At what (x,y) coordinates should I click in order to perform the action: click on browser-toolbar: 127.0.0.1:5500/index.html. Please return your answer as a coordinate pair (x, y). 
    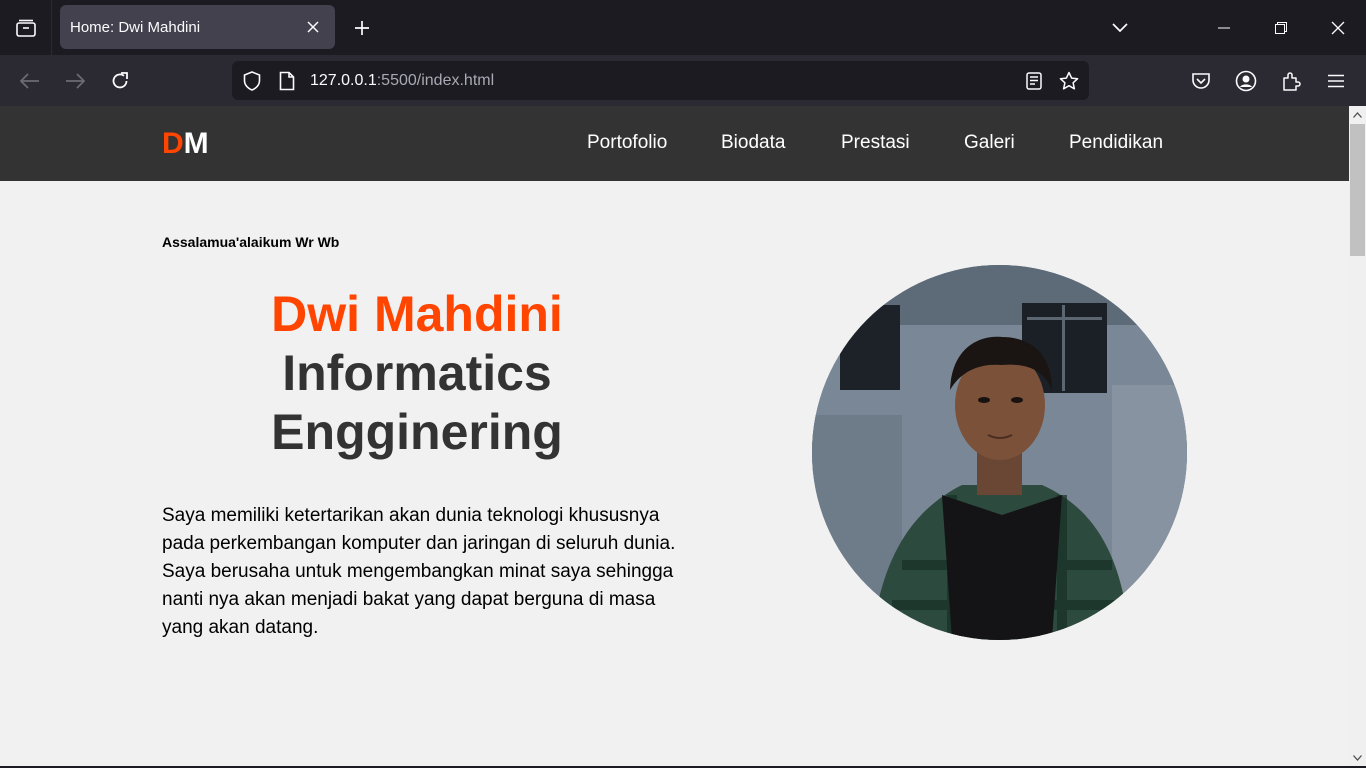
    Looking at the image, I should click on (683, 80).